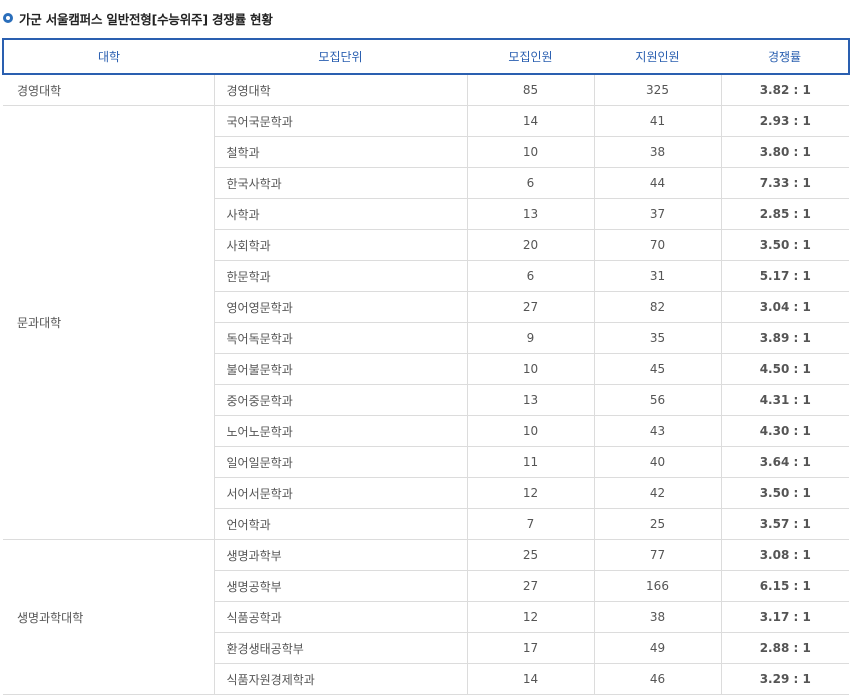 The width and height of the screenshot is (850, 695). I want to click on bullet-icon, so click(8, 18).